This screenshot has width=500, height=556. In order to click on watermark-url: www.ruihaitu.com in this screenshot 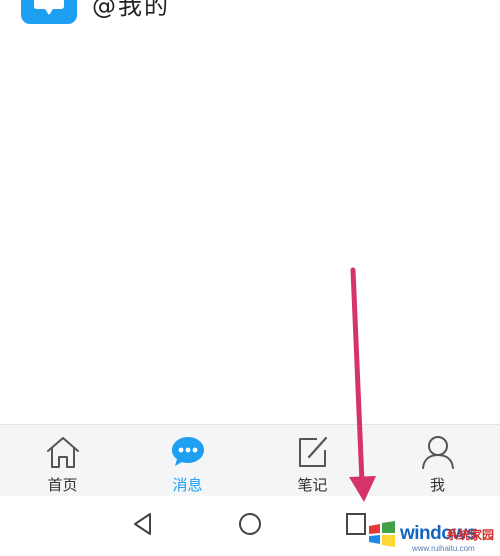, I will do `click(443, 548)`.